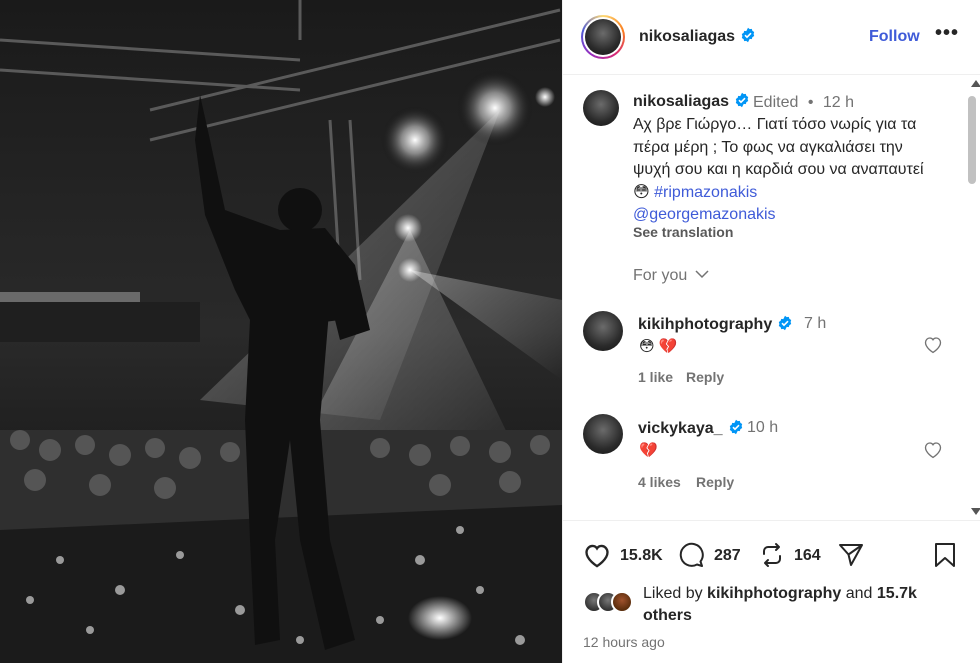 The height and width of the screenshot is (663, 980). Describe the element at coordinates (851, 555) in the screenshot. I see `share-icon` at that location.